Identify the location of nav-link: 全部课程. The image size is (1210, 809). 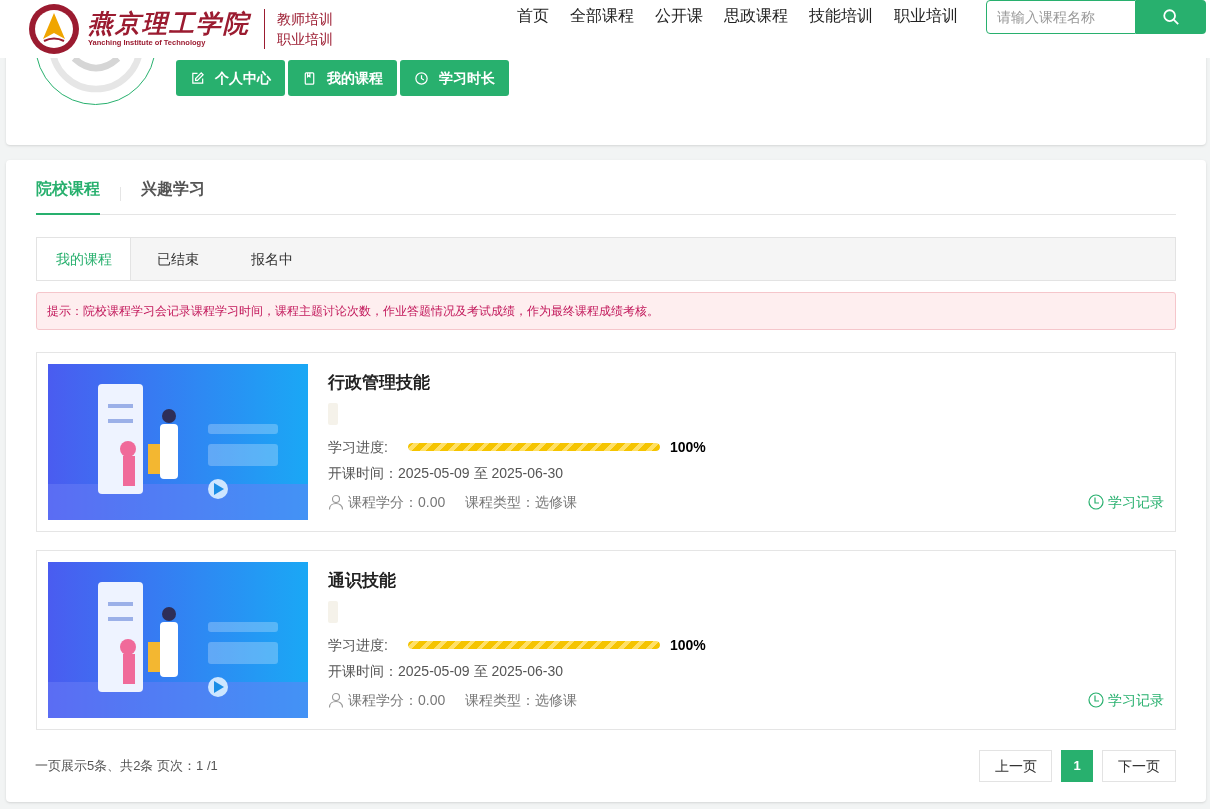
(602, 16).